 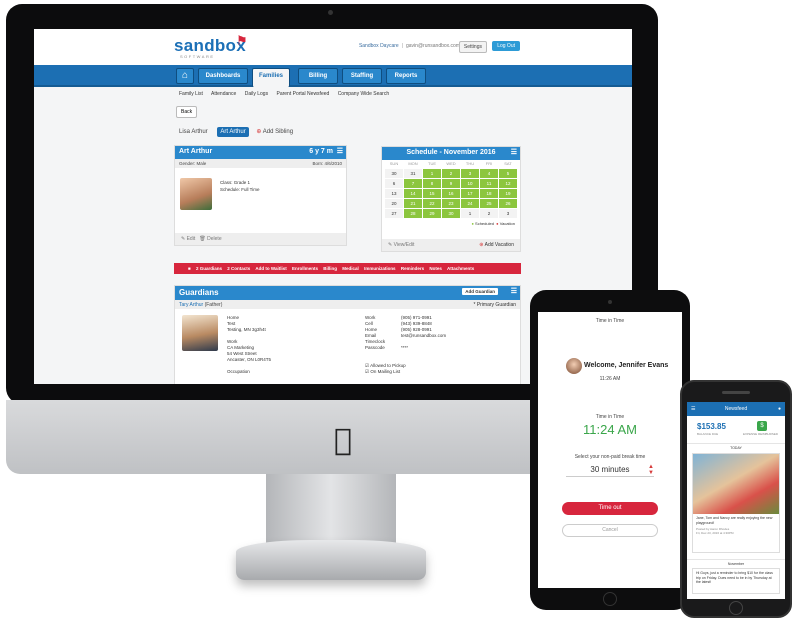 I want to click on settings-button: Settings, so click(x=472, y=47).